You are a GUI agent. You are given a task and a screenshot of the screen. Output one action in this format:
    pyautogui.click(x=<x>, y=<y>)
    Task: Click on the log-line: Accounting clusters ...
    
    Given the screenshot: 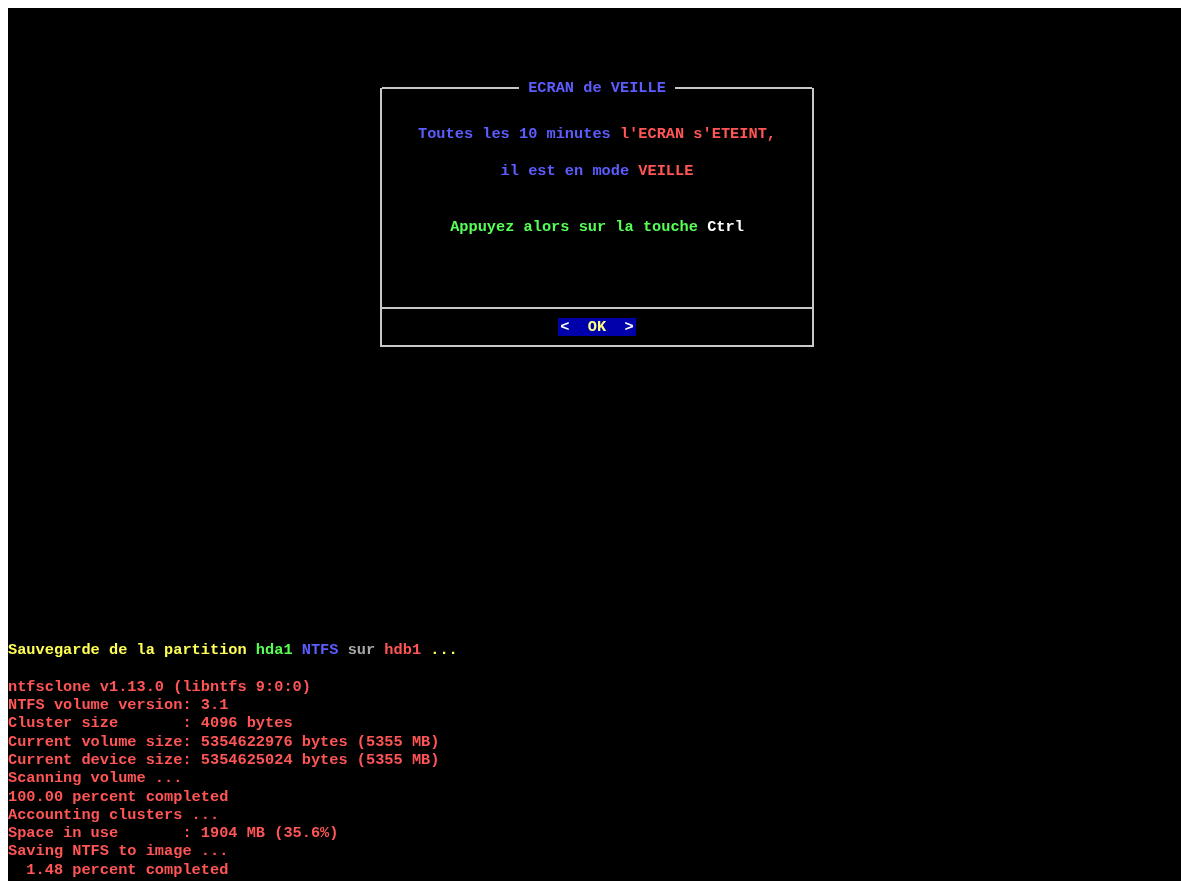 What is the action you would take?
    pyautogui.click(x=114, y=815)
    